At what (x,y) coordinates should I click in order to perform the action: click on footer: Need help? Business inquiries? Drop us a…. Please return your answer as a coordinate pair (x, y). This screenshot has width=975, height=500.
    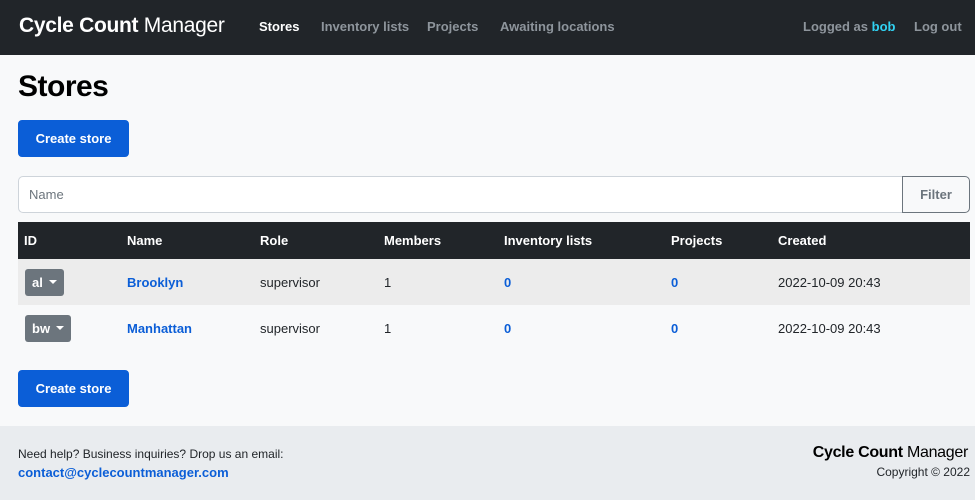
    Looking at the image, I should click on (487, 463).